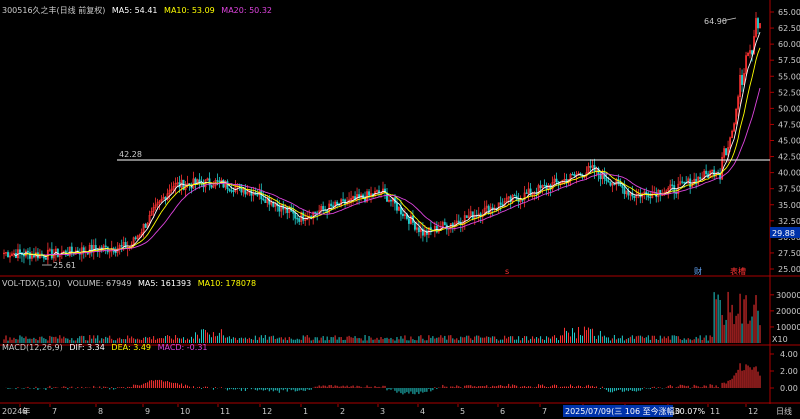 Image resolution: width=800 pixels, height=419 pixels. What do you see at coordinates (81, 10) in the screenshot?
I see `chart-mode: (日线 前复权)` at bounding box center [81, 10].